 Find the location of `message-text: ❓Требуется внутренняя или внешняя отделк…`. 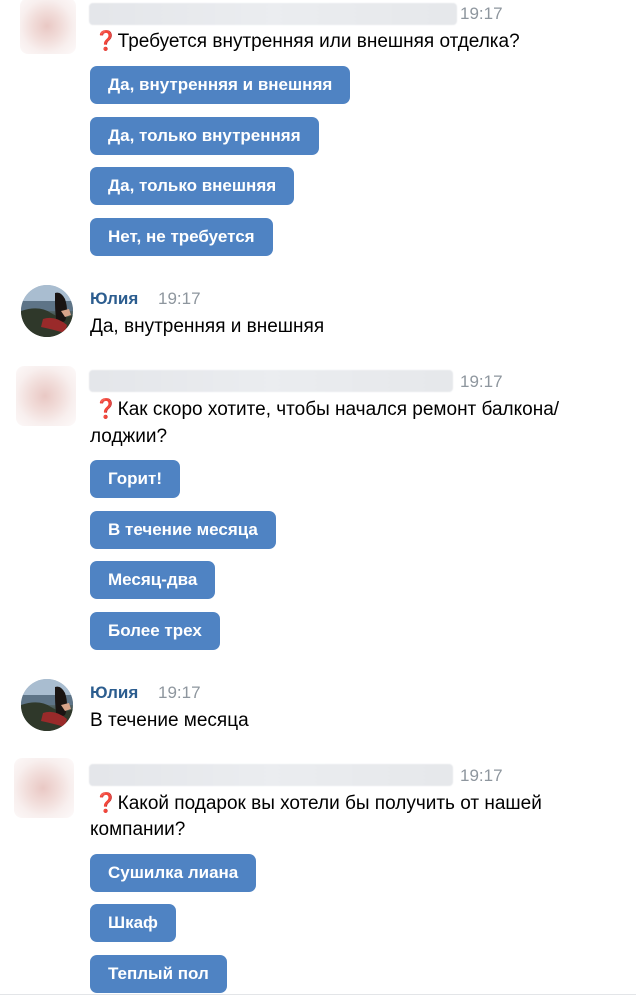

message-text: ❓Требуется внутренняя или внешняя отделк… is located at coordinates (307, 41).